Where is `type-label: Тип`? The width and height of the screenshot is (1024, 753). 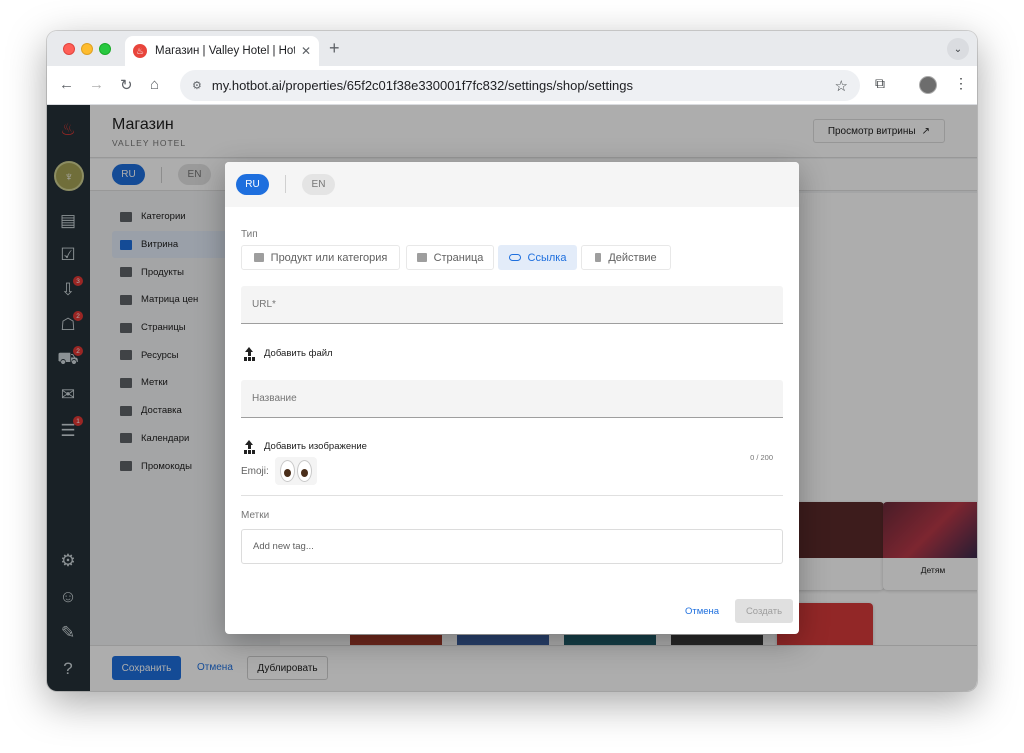
type-label: Тип is located at coordinates (249, 234).